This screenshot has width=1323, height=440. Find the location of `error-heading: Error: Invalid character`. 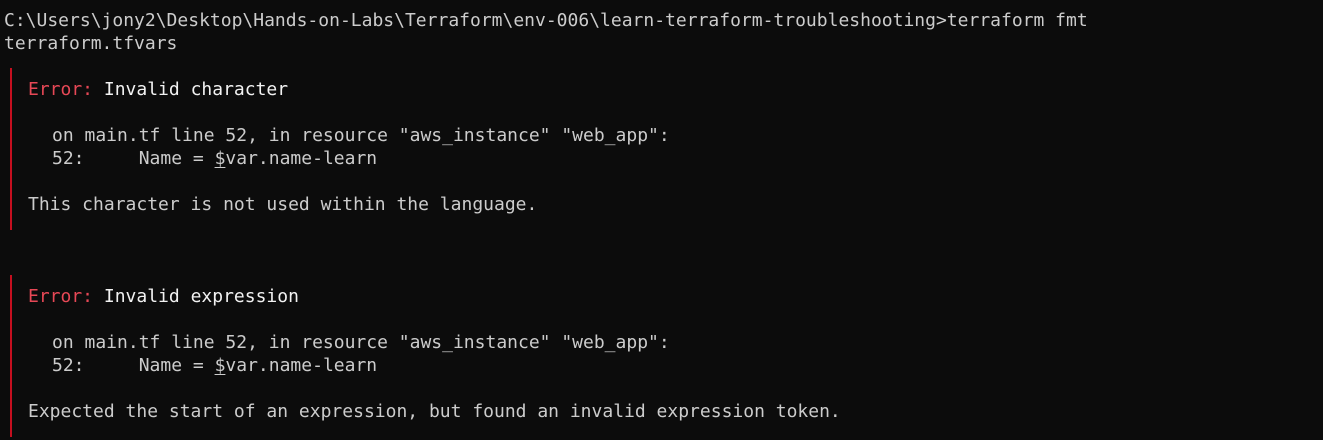

error-heading: Error: Invalid character is located at coordinates (158, 89).